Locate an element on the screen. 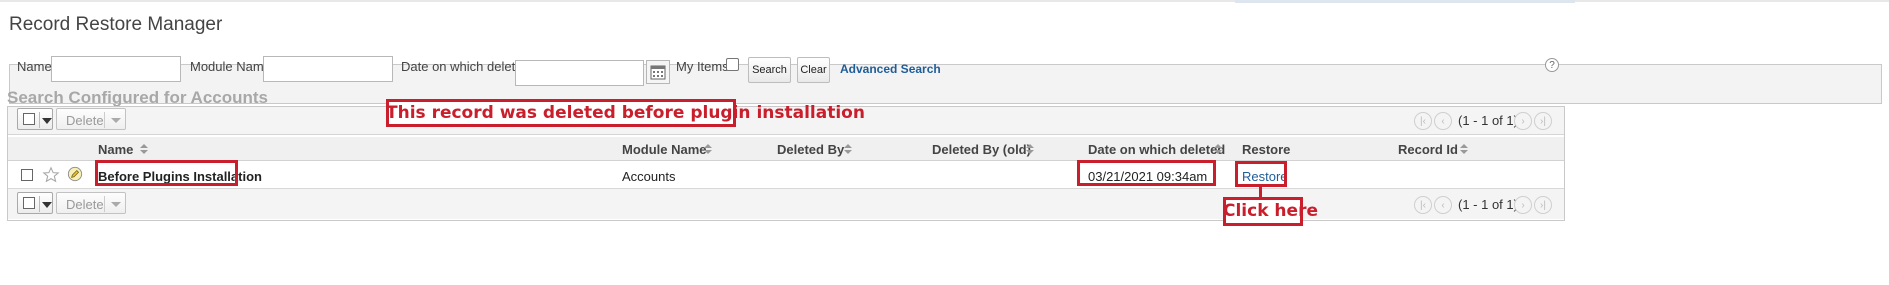  last-page-icon: ›| is located at coordinates (1543, 121).